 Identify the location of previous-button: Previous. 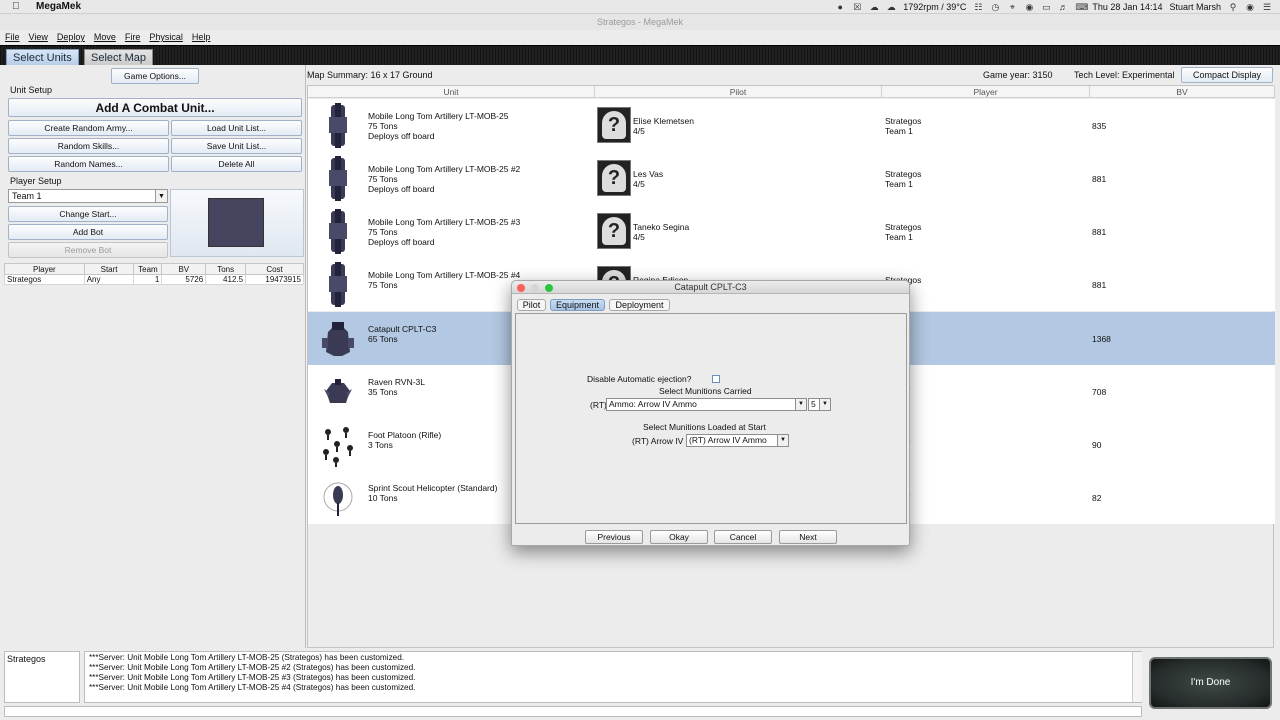
(614, 537).